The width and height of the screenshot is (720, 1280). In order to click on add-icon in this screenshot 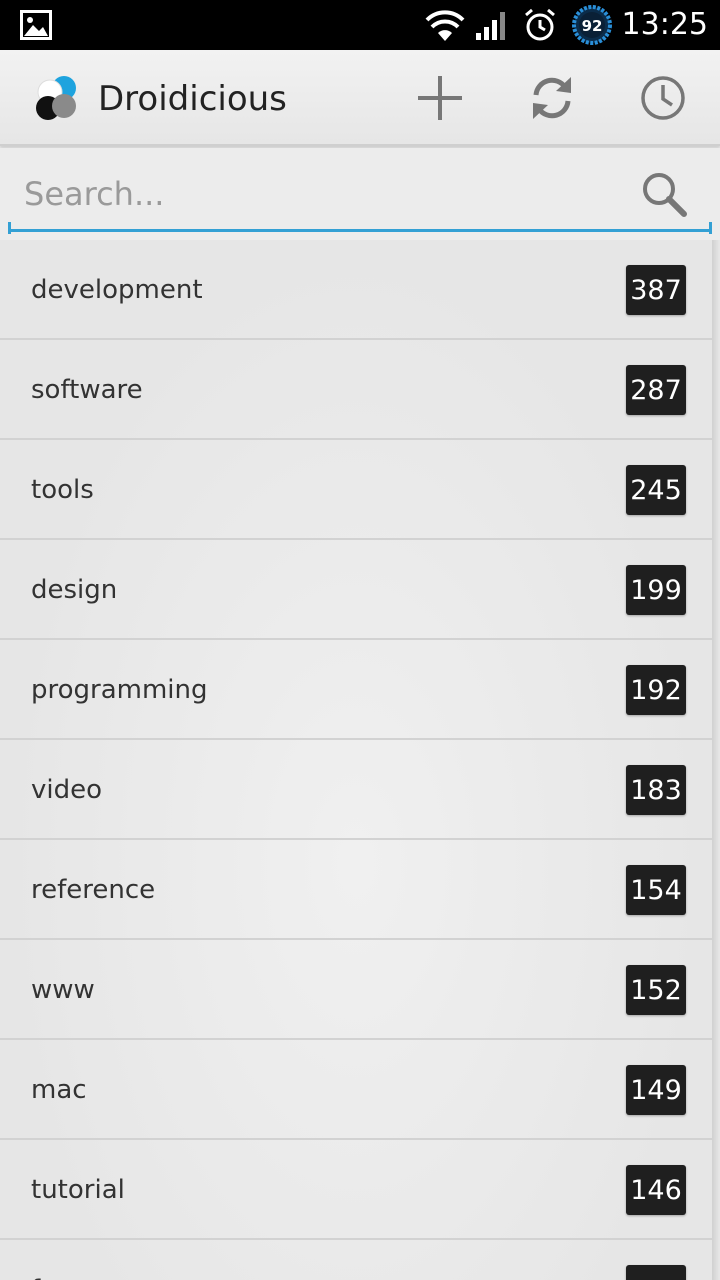, I will do `click(440, 98)`.